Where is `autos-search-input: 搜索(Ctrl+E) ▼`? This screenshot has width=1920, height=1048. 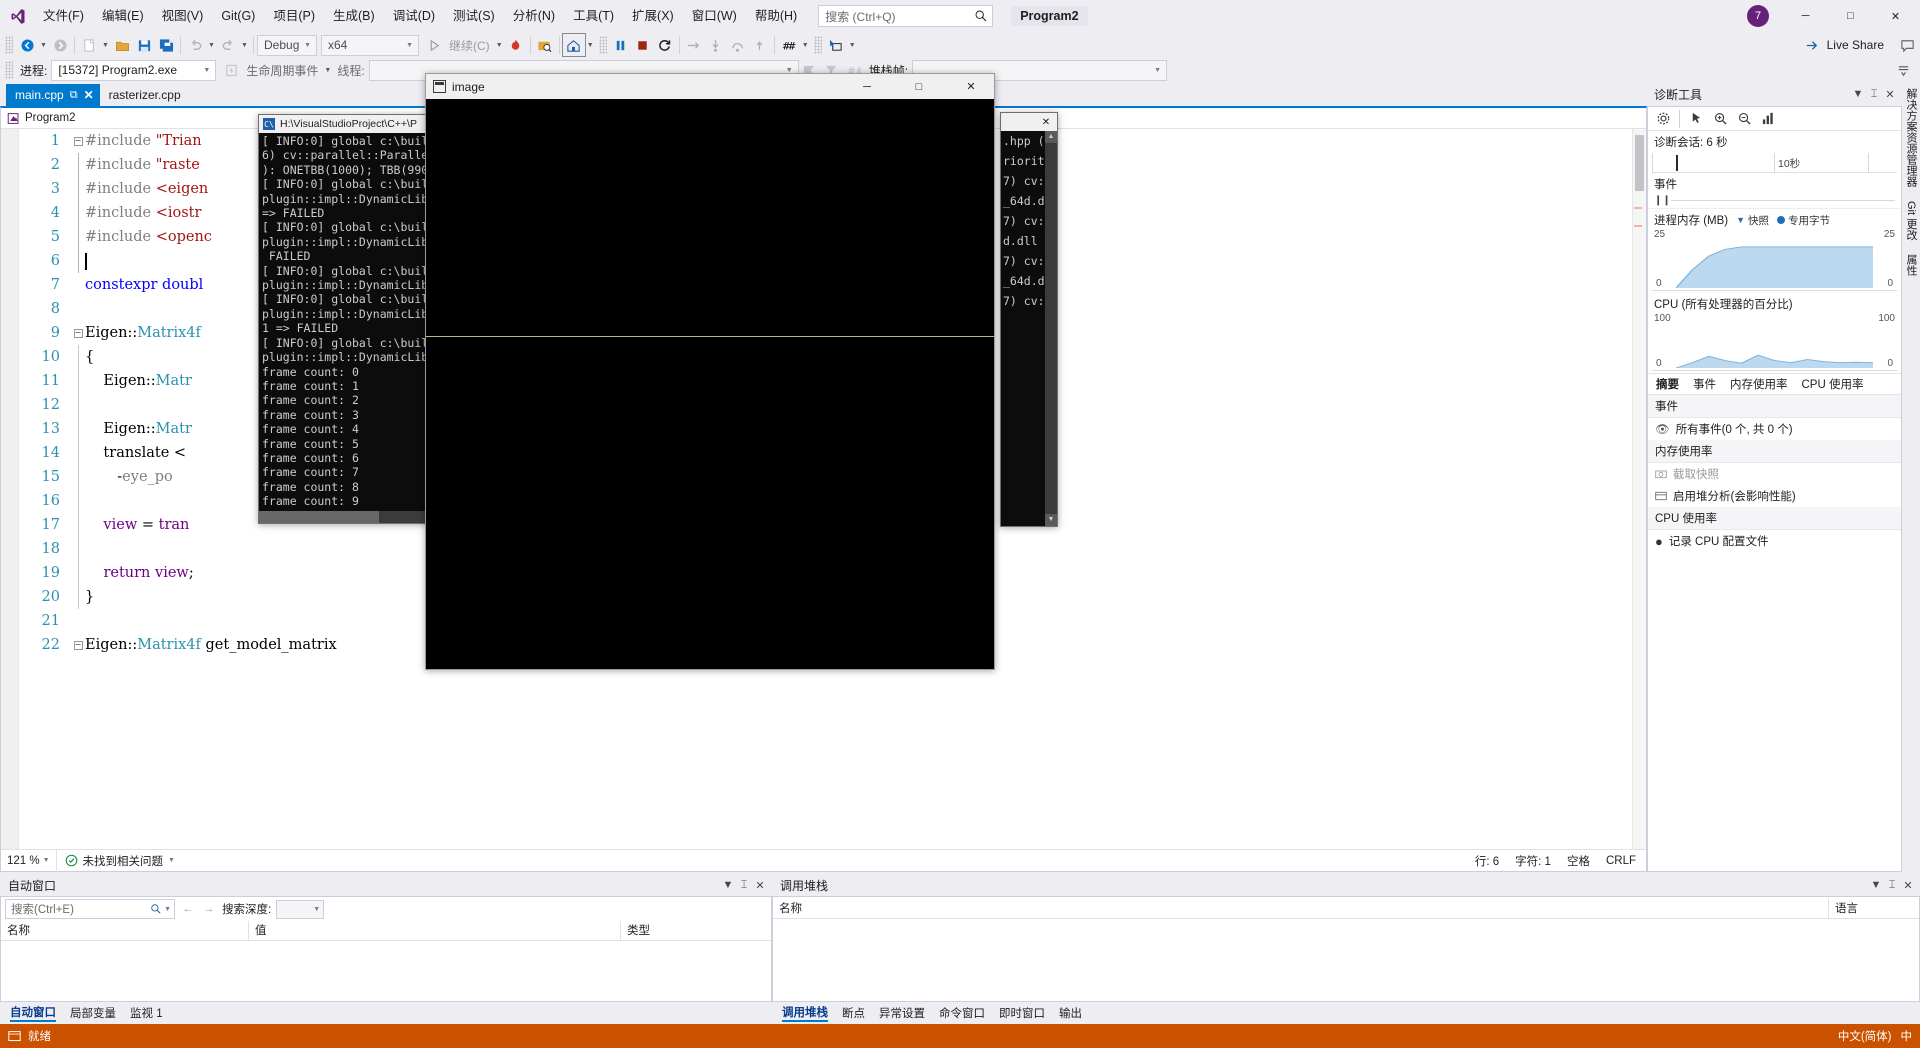
autos-search-input: 搜索(Ctrl+E) ▼ is located at coordinates (90, 909).